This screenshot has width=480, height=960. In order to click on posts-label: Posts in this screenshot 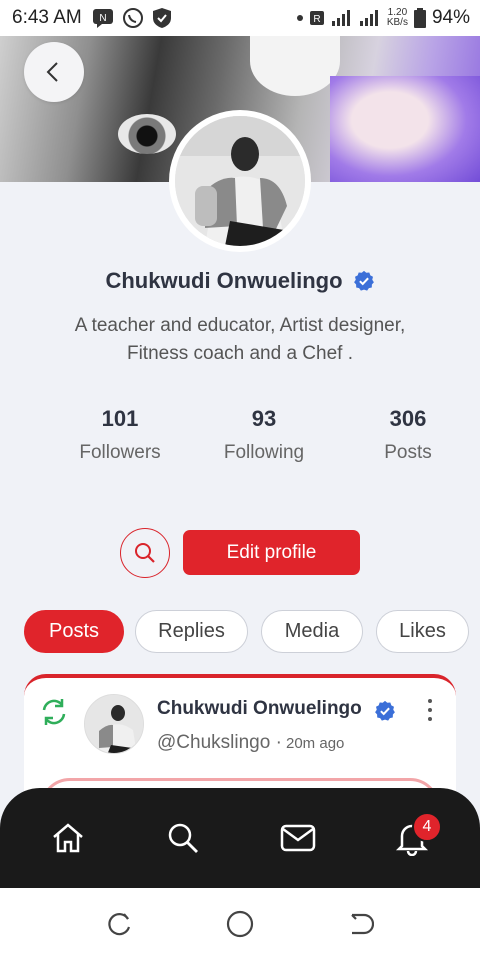, I will do `click(408, 452)`.